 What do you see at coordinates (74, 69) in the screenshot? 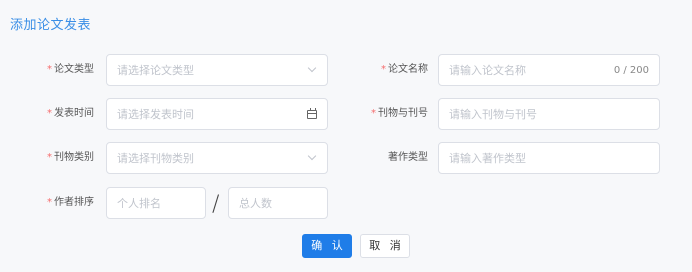
I see `paper-type-label-text: 论文类型` at bounding box center [74, 69].